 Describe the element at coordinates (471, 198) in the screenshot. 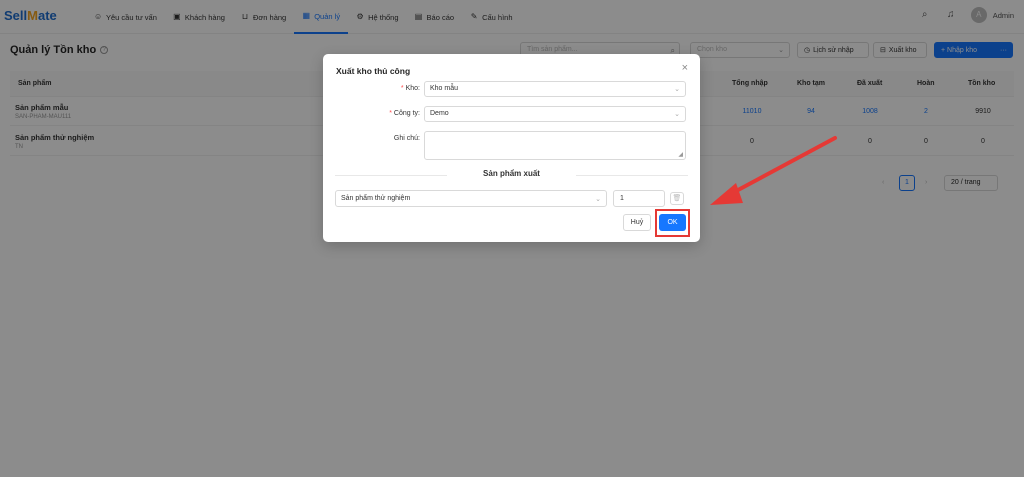

I see `product-select: Sản phẩm thử nghiệm ⌄` at that location.